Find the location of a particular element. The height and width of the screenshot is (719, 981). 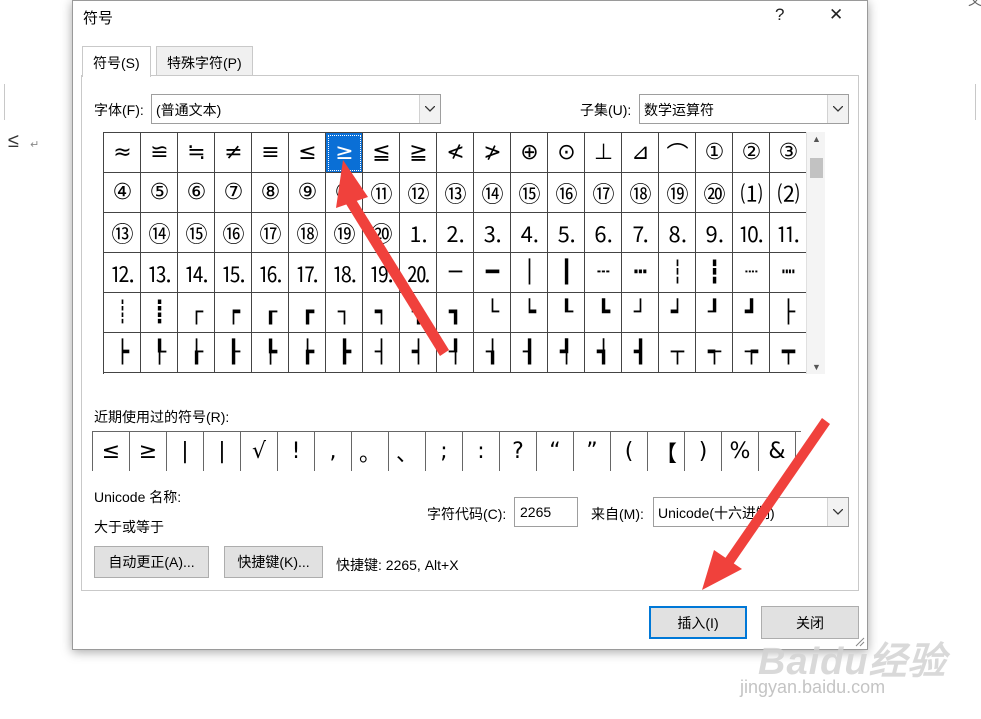

symbol-cell: ┊ is located at coordinates (122, 313).